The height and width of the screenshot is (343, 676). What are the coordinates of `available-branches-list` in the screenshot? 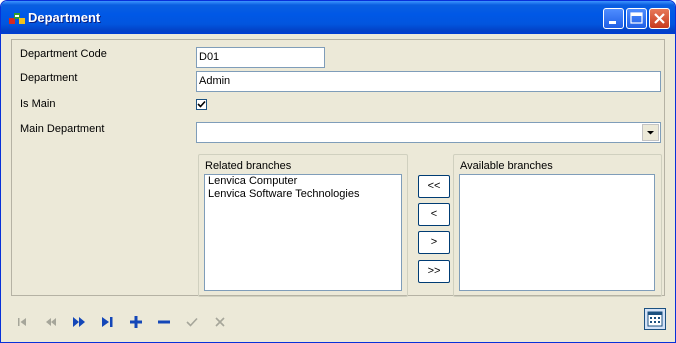 It's located at (557, 232).